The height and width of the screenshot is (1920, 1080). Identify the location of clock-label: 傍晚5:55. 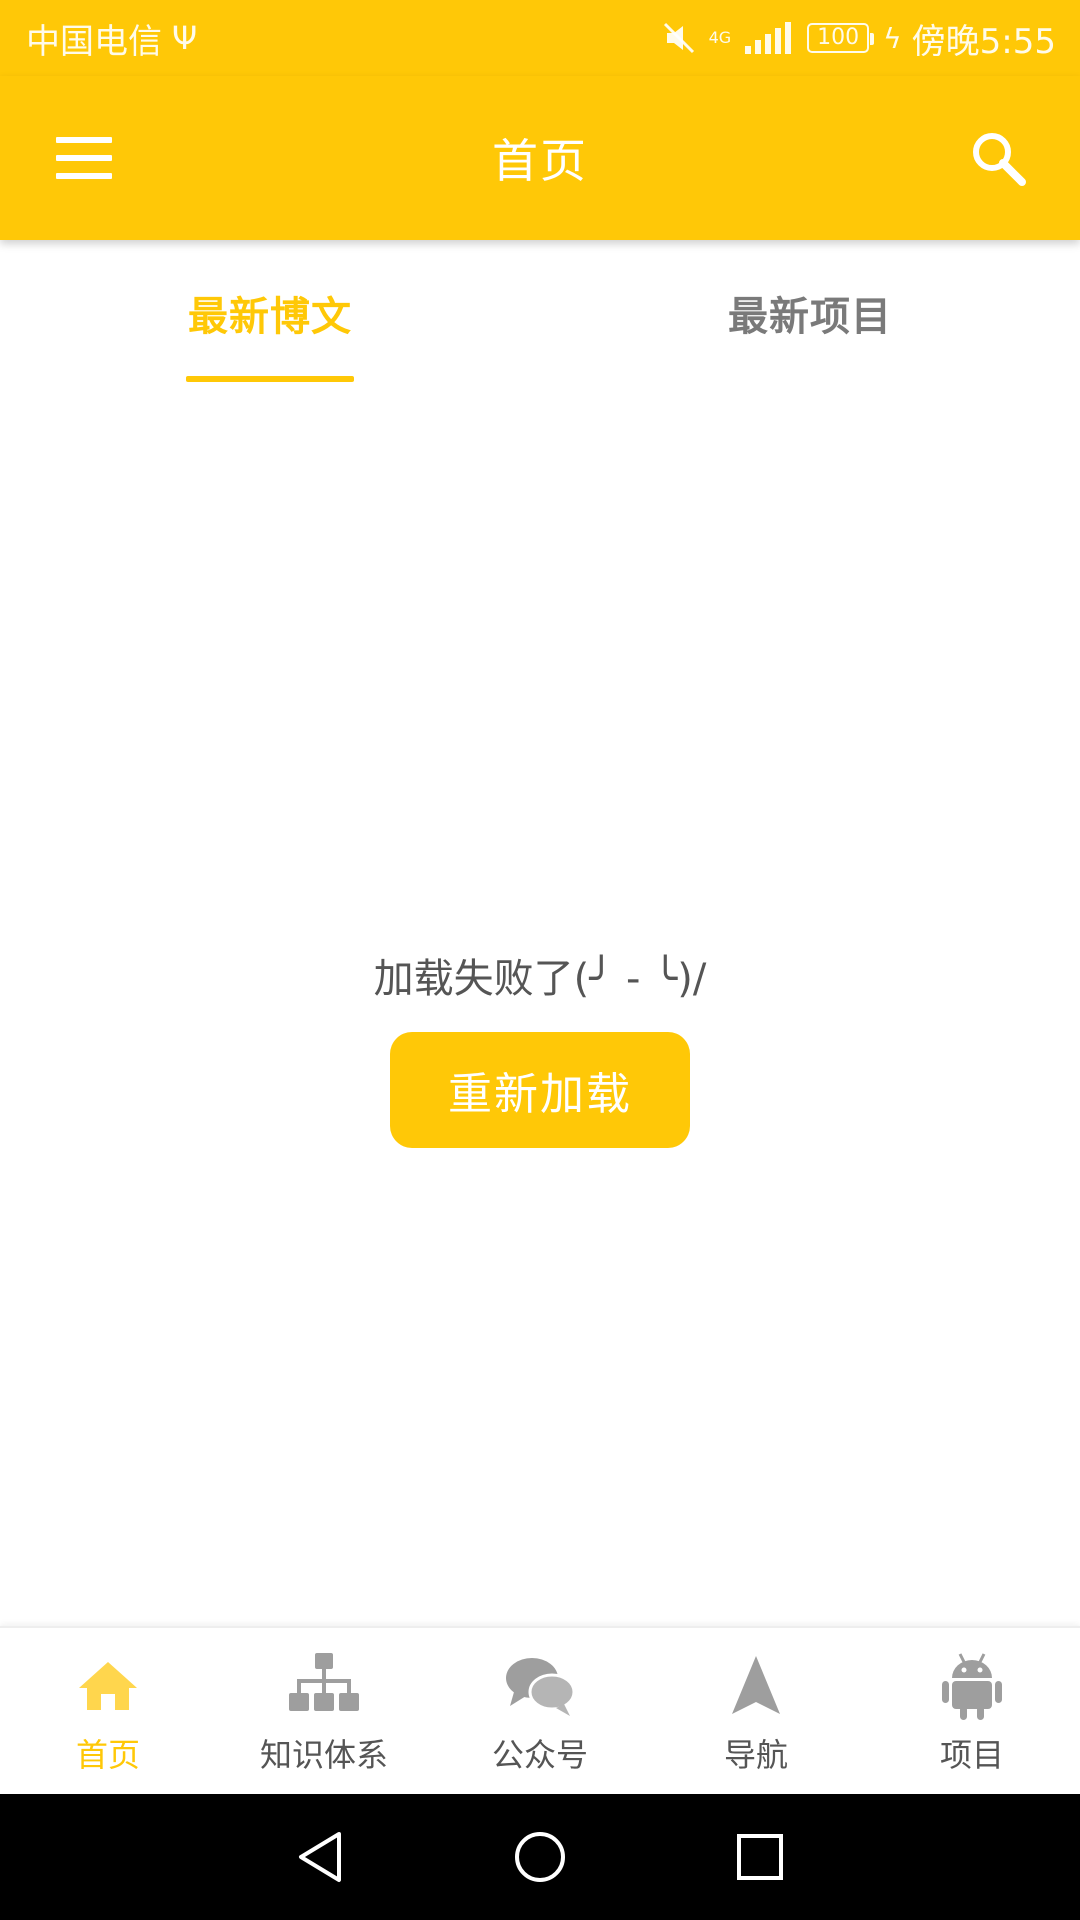
(983, 41).